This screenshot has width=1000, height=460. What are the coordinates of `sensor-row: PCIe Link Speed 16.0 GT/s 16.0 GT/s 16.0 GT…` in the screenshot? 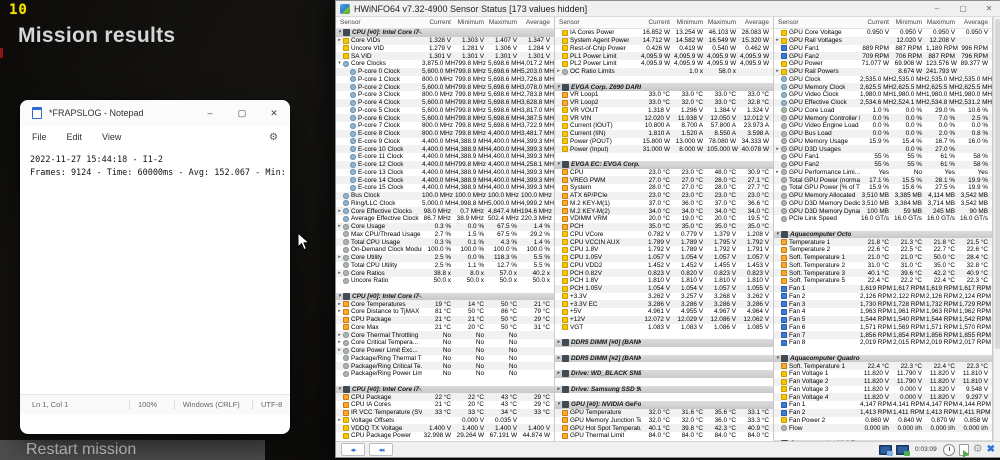 It's located at (883, 219).